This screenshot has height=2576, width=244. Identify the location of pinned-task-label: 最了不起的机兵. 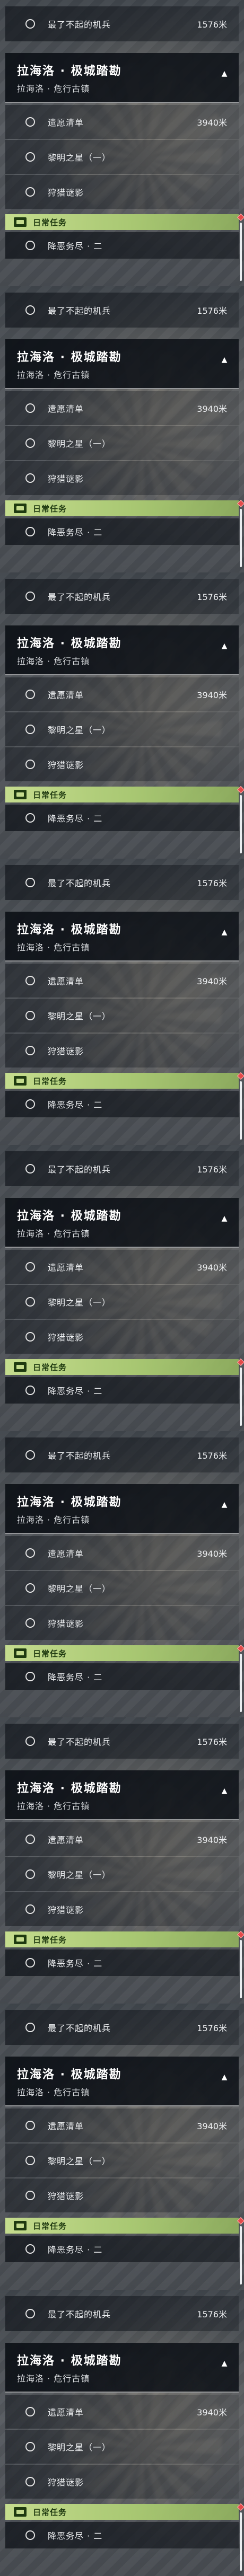
(80, 2314).